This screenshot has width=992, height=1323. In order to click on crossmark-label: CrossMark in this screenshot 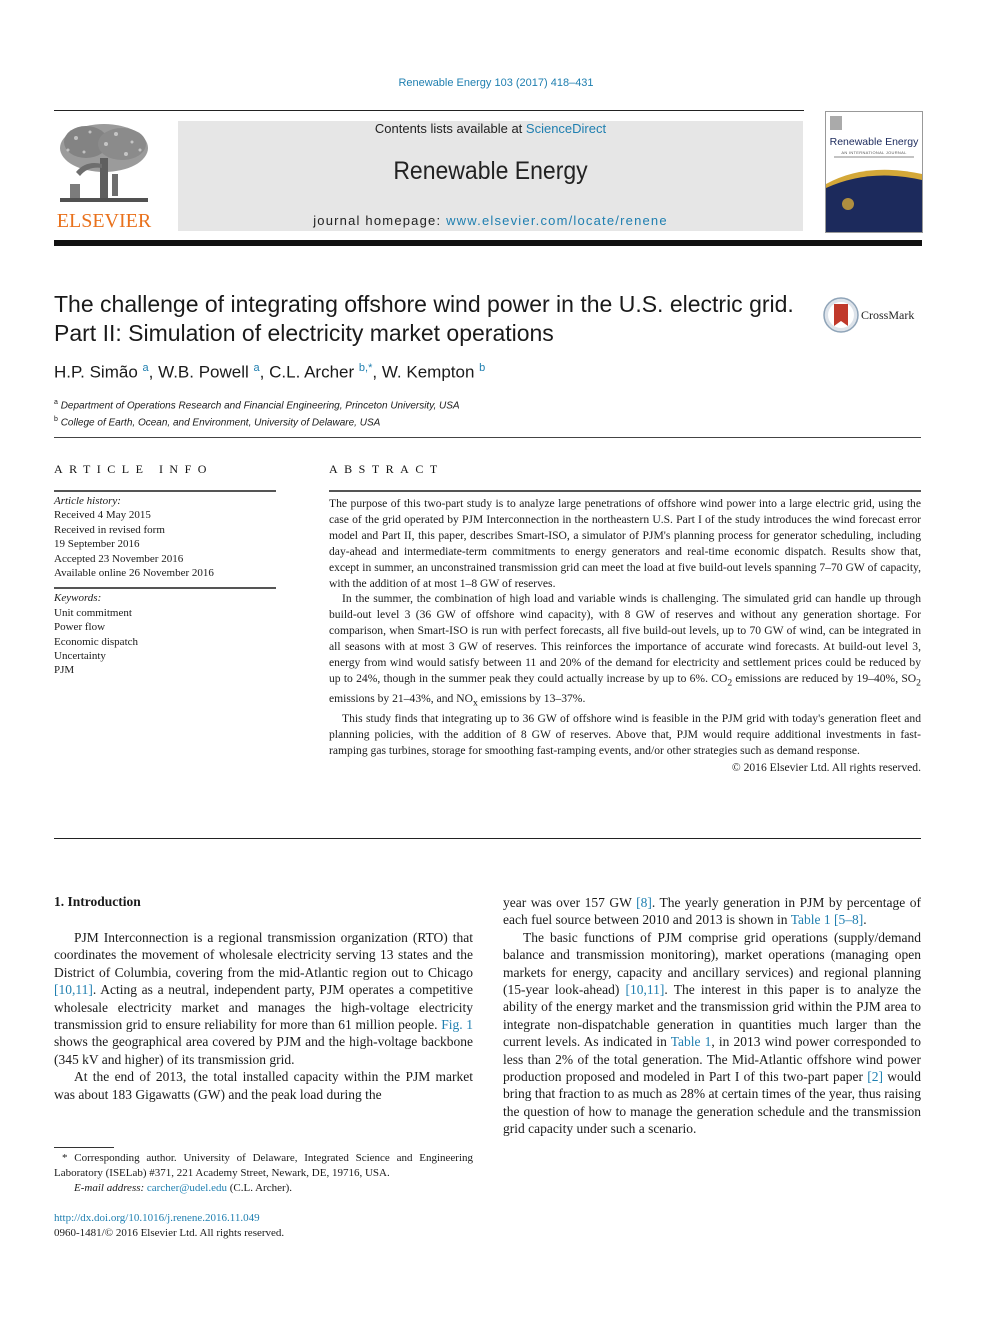, I will do `click(888, 315)`.